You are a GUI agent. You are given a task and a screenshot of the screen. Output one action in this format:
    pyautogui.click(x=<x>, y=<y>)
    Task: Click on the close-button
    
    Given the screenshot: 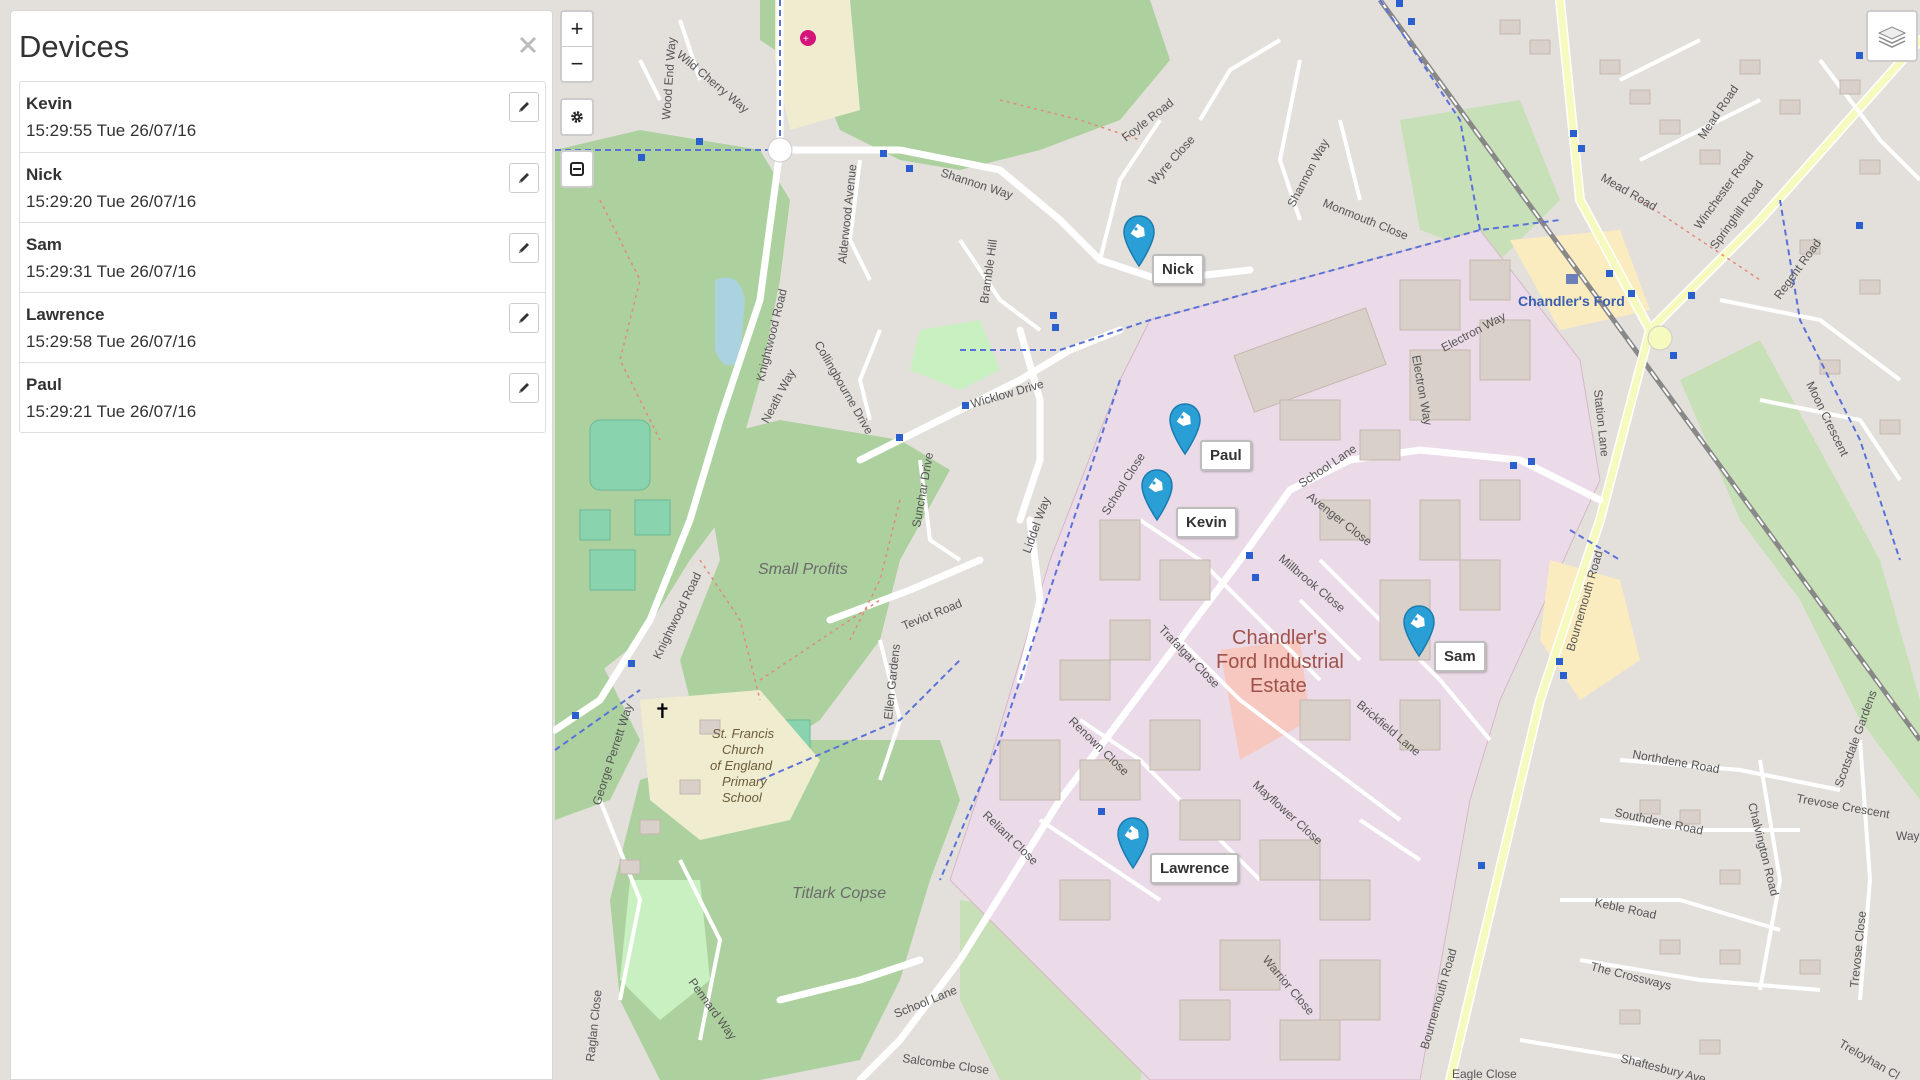 What is the action you would take?
    pyautogui.click(x=528, y=45)
    